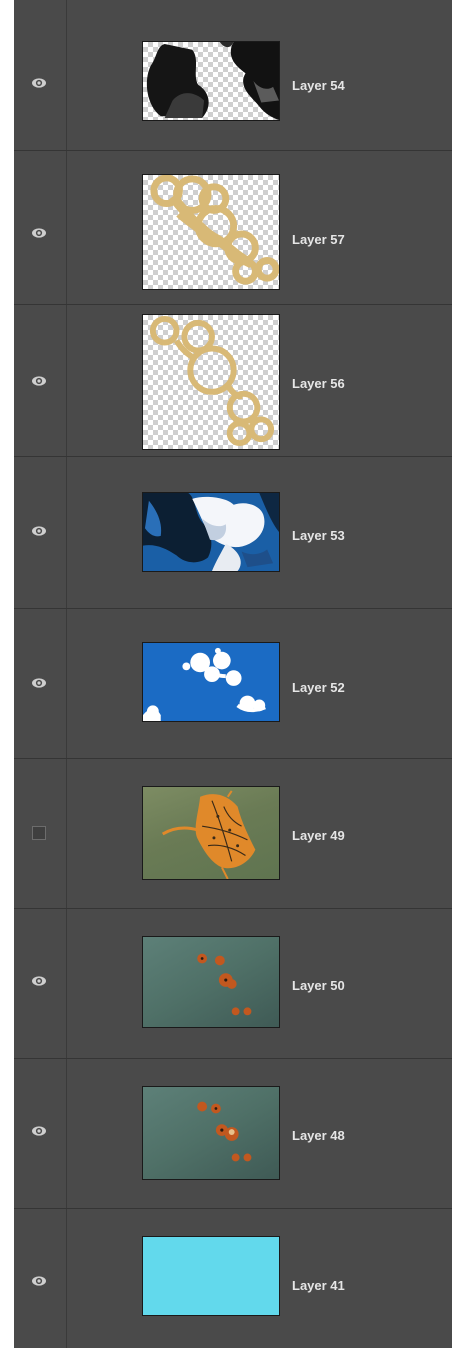 This screenshot has width=452, height=1359. I want to click on layer-name: Layer 53, so click(318, 535).